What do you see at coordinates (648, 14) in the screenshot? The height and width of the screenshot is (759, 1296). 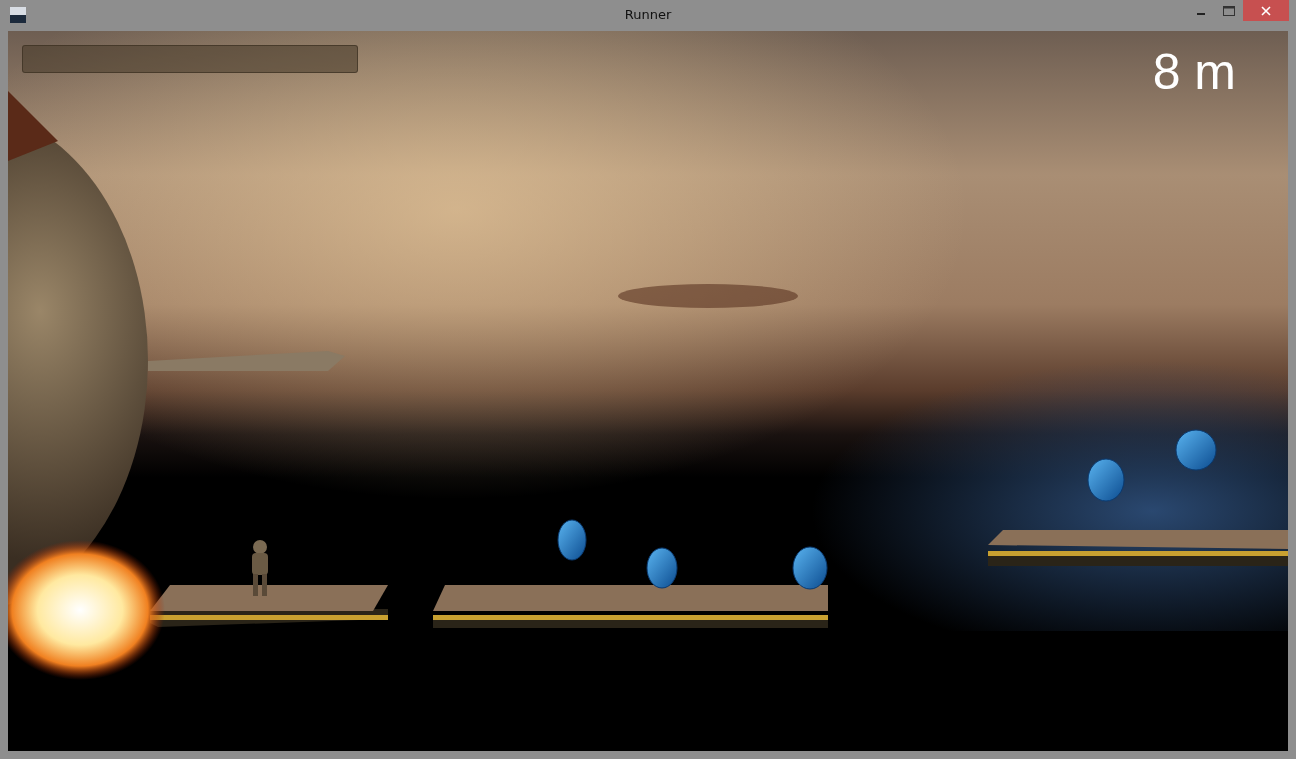 I see `window-title: Runner` at bounding box center [648, 14].